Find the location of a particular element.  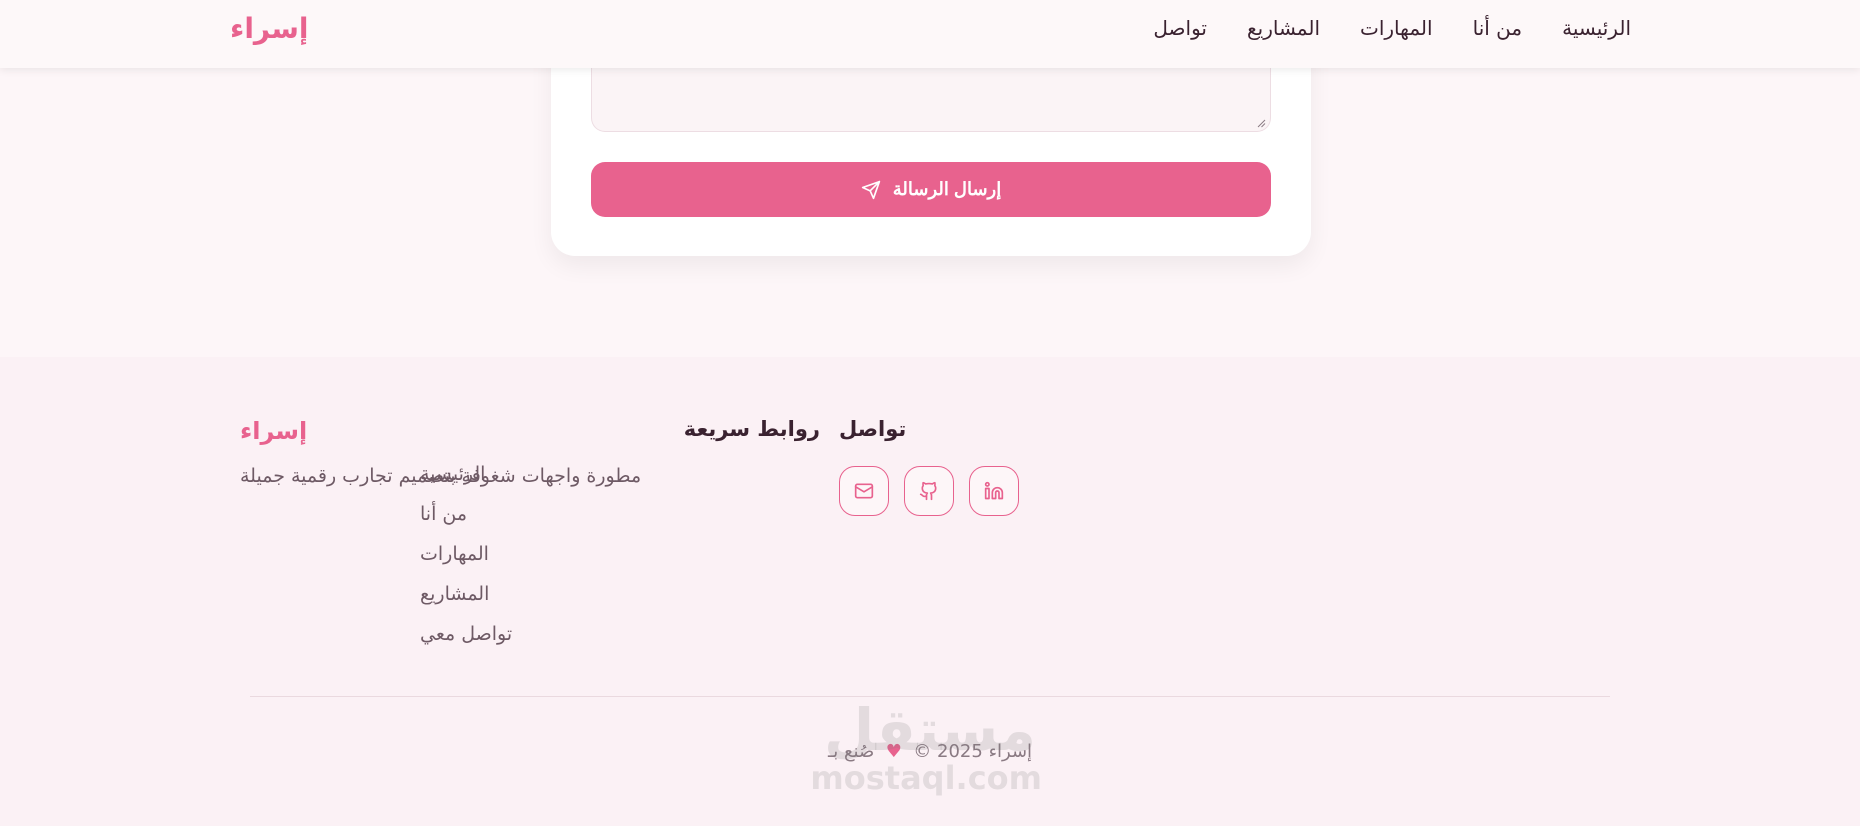

nav-skills: المهارات is located at coordinates (1396, 28).